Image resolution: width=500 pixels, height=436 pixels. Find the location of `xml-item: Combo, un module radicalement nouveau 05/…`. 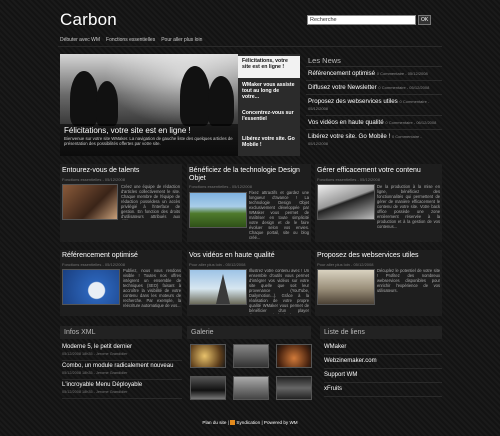

xml-item: Combo, un module radicalement nouveau 05/… is located at coordinates (122, 370).